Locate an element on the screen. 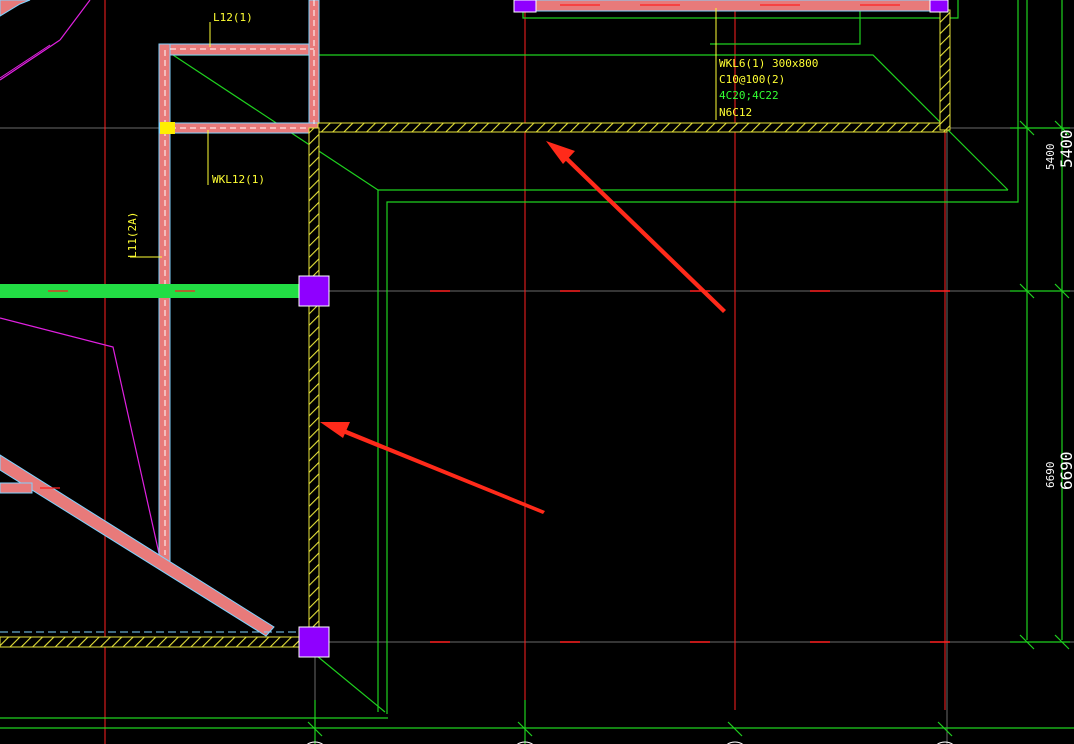  beam-left-stub is located at coordinates (16, 488).